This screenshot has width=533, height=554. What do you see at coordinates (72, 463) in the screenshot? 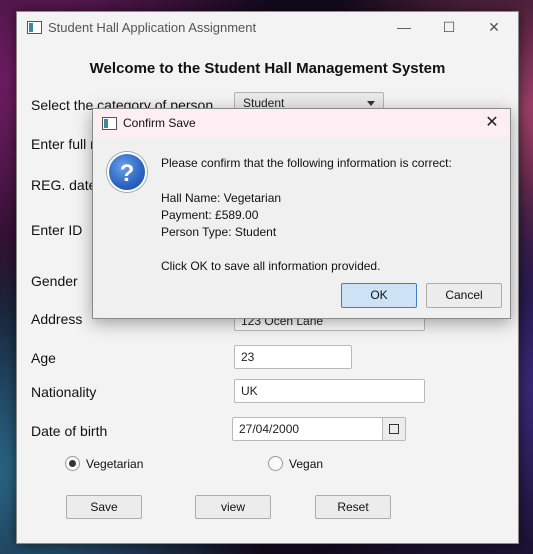
I see `radio-vegetarian` at bounding box center [72, 463].